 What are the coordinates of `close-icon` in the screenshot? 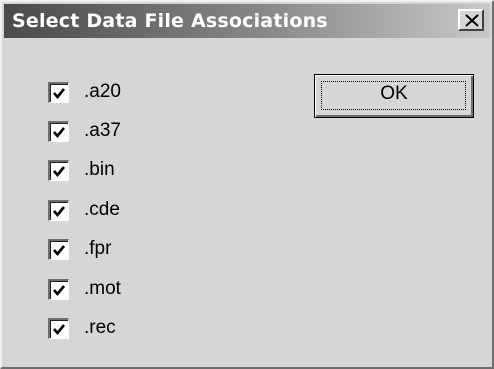 It's located at (472, 20).